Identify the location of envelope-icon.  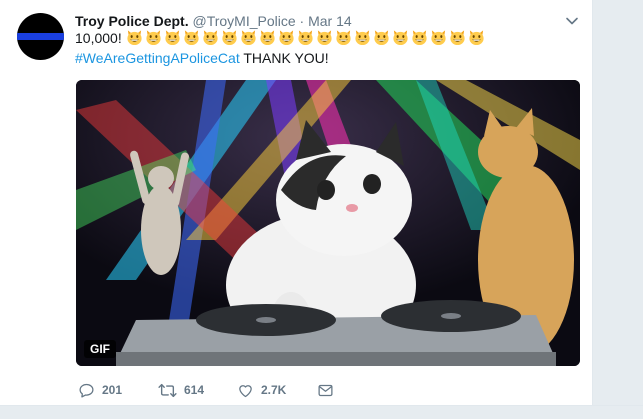
(325, 390).